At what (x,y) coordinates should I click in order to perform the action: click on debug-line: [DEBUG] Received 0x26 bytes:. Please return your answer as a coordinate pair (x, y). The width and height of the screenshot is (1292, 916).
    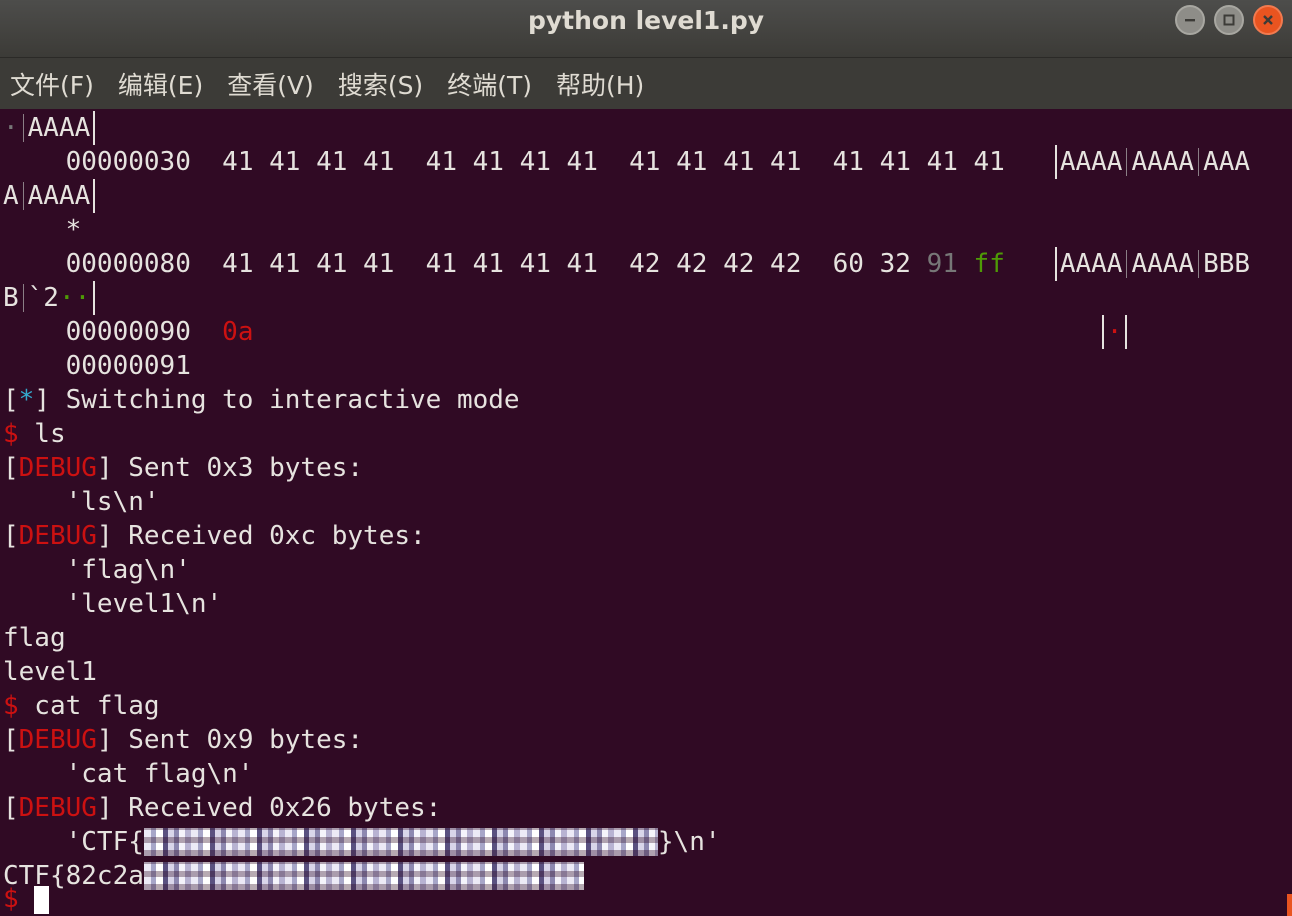
    Looking at the image, I should click on (222, 808).